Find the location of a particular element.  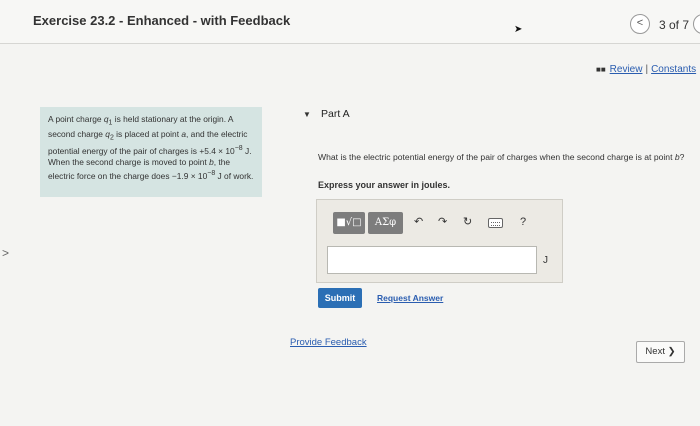

next-item-button is located at coordinates (696, 24).